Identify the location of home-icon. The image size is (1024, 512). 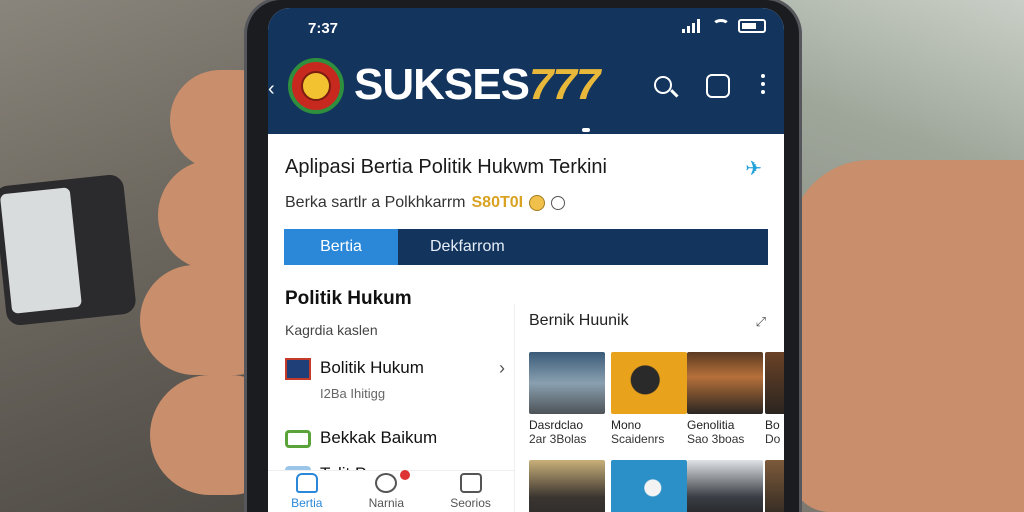
(306, 483).